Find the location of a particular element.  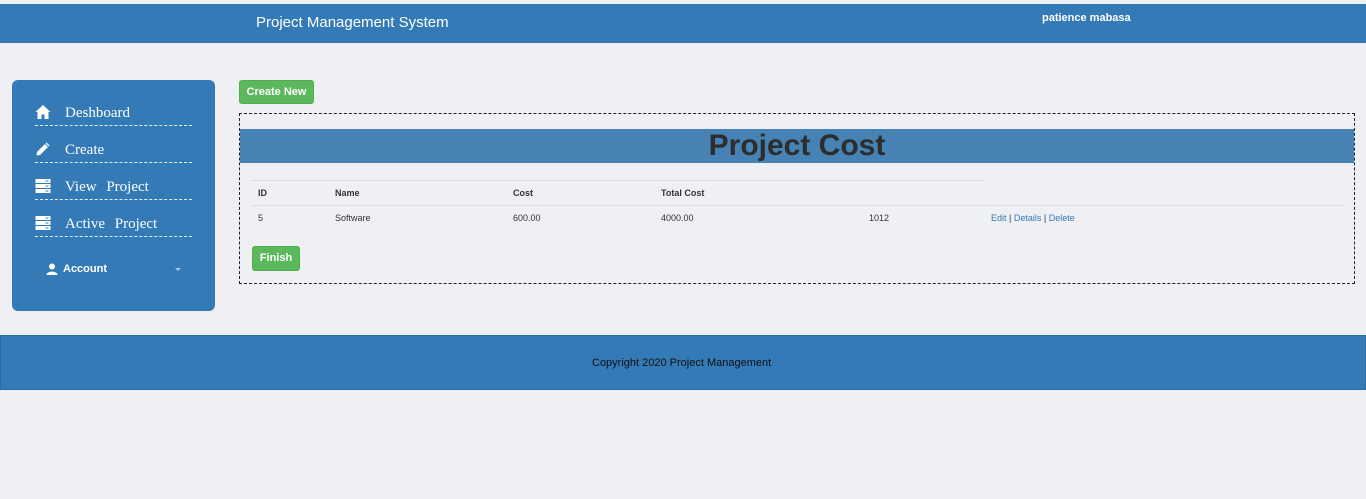

edit-link: Edit is located at coordinates (999, 218).